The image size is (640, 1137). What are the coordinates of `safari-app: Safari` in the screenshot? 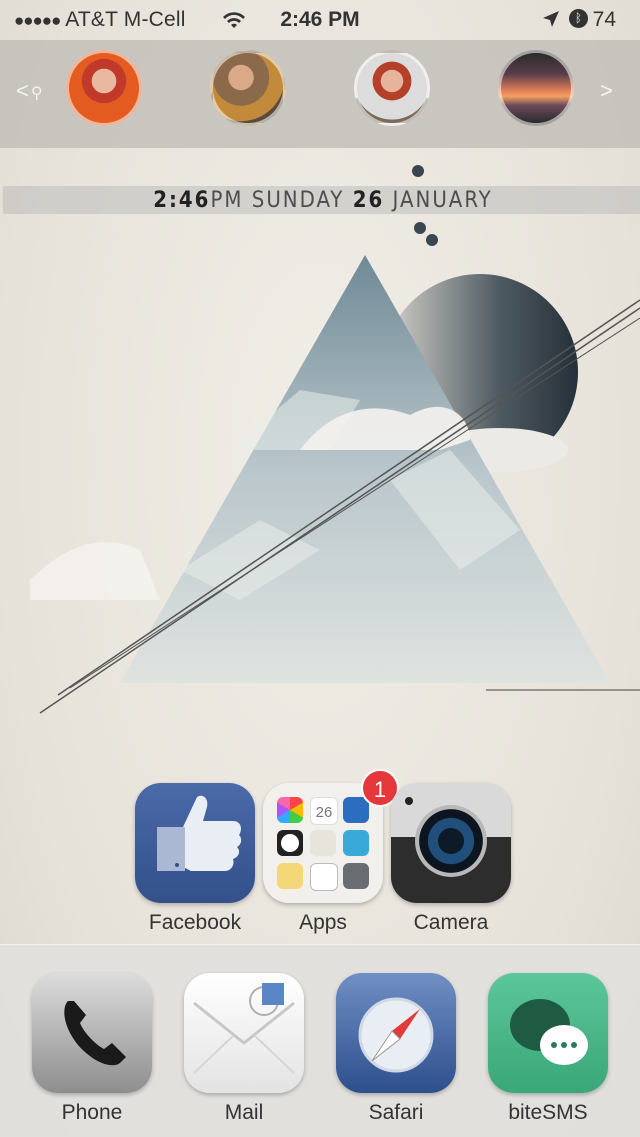 It's located at (396, 1049).